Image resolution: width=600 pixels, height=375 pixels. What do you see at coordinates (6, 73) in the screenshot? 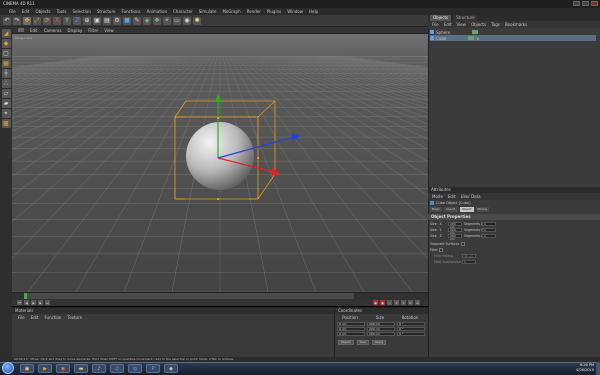
I see `axis-icon: ┼` at bounding box center [6, 73].